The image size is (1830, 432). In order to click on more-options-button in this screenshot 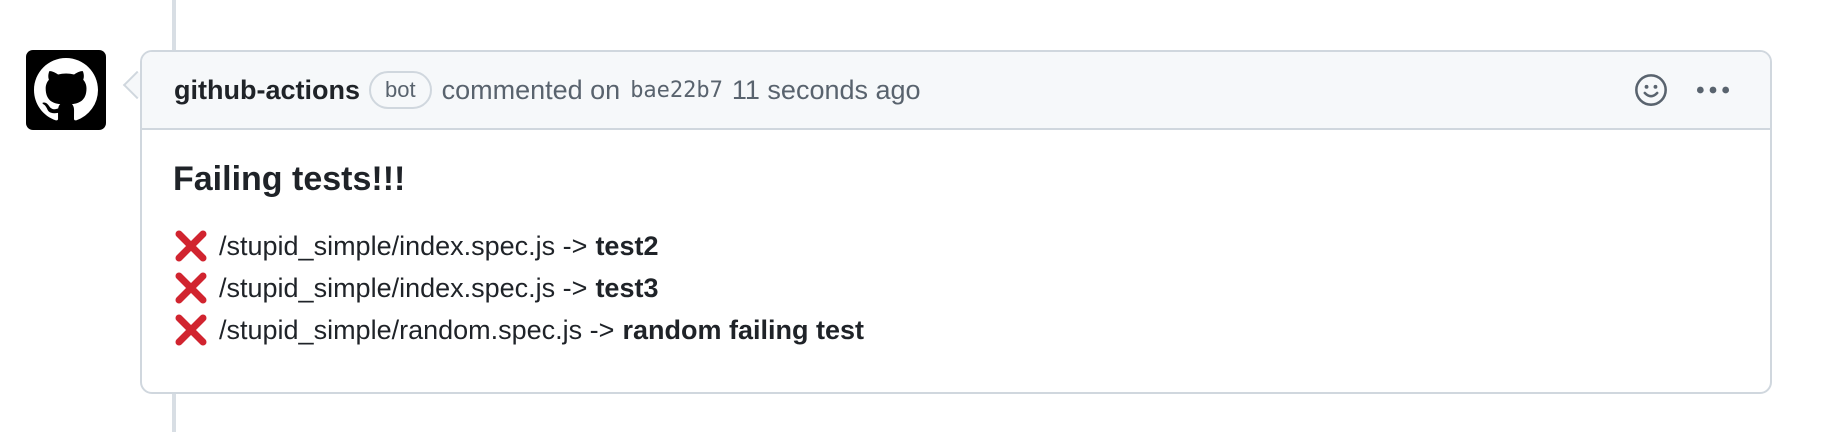, I will do `click(1713, 90)`.